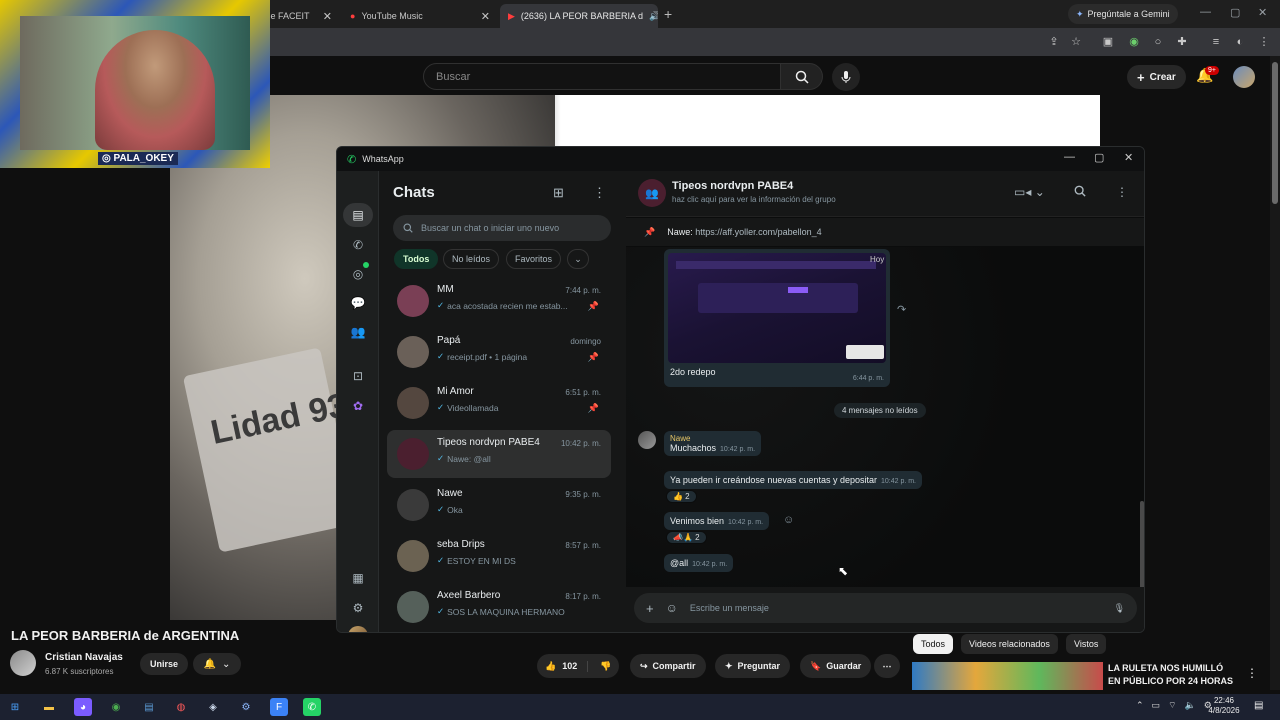  Describe the element at coordinates (471, 259) in the screenshot. I see `filter-unread: No leídos` at that location.